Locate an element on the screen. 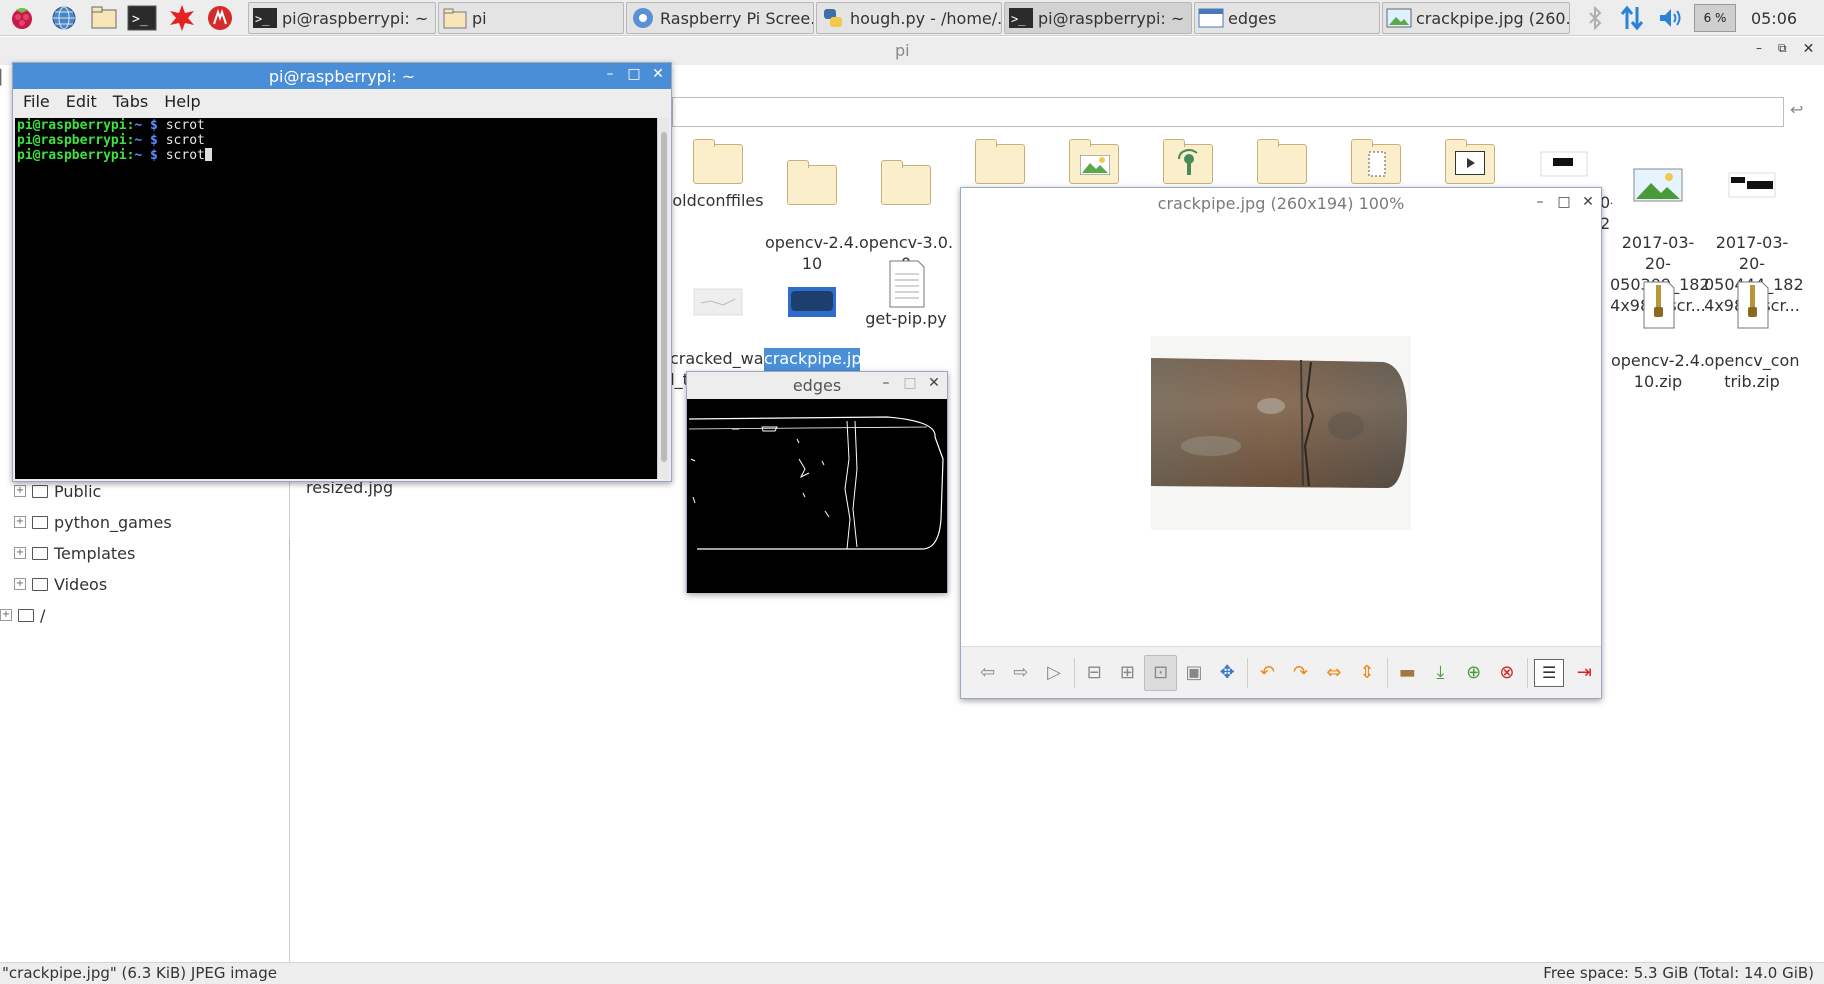 This screenshot has height=984, width=1824. file-item: opencv_con trib.zip is located at coordinates (1752, 336).